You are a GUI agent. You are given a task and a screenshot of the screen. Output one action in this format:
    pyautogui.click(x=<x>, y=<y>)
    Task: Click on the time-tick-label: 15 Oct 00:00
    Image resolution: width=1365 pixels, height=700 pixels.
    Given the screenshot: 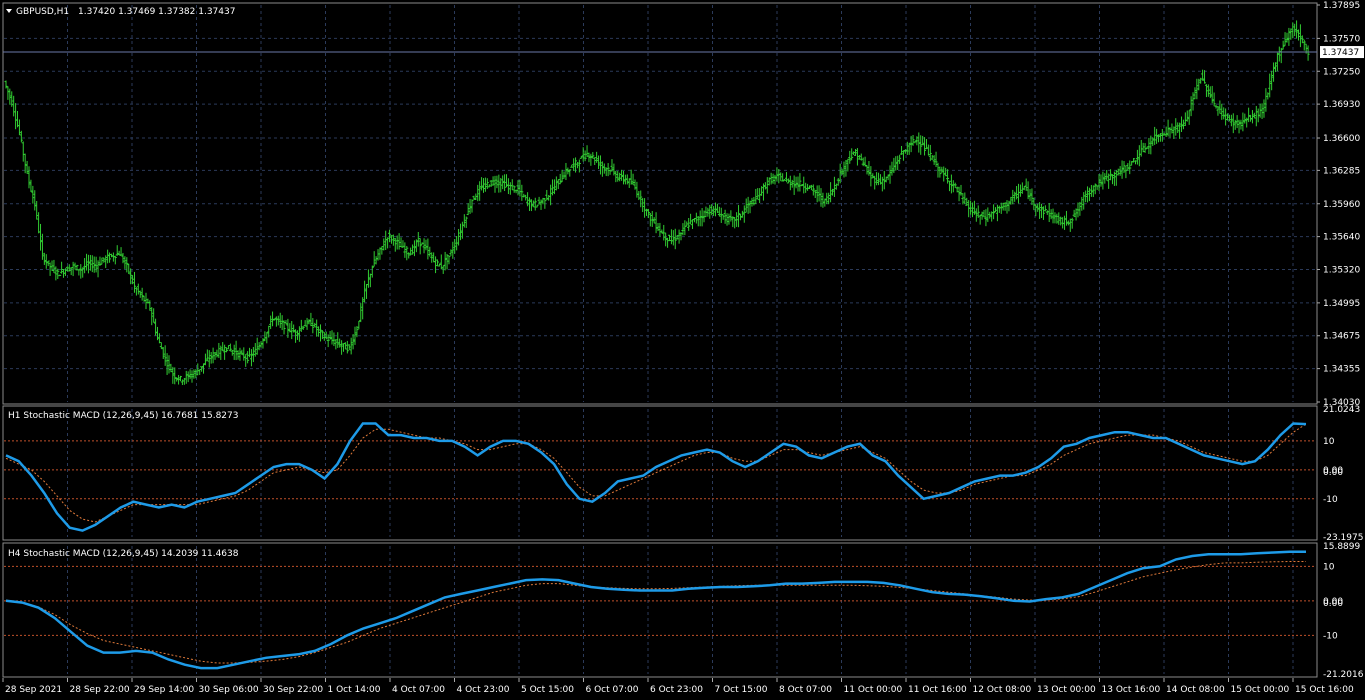 What is the action you would take?
    pyautogui.click(x=1260, y=690)
    